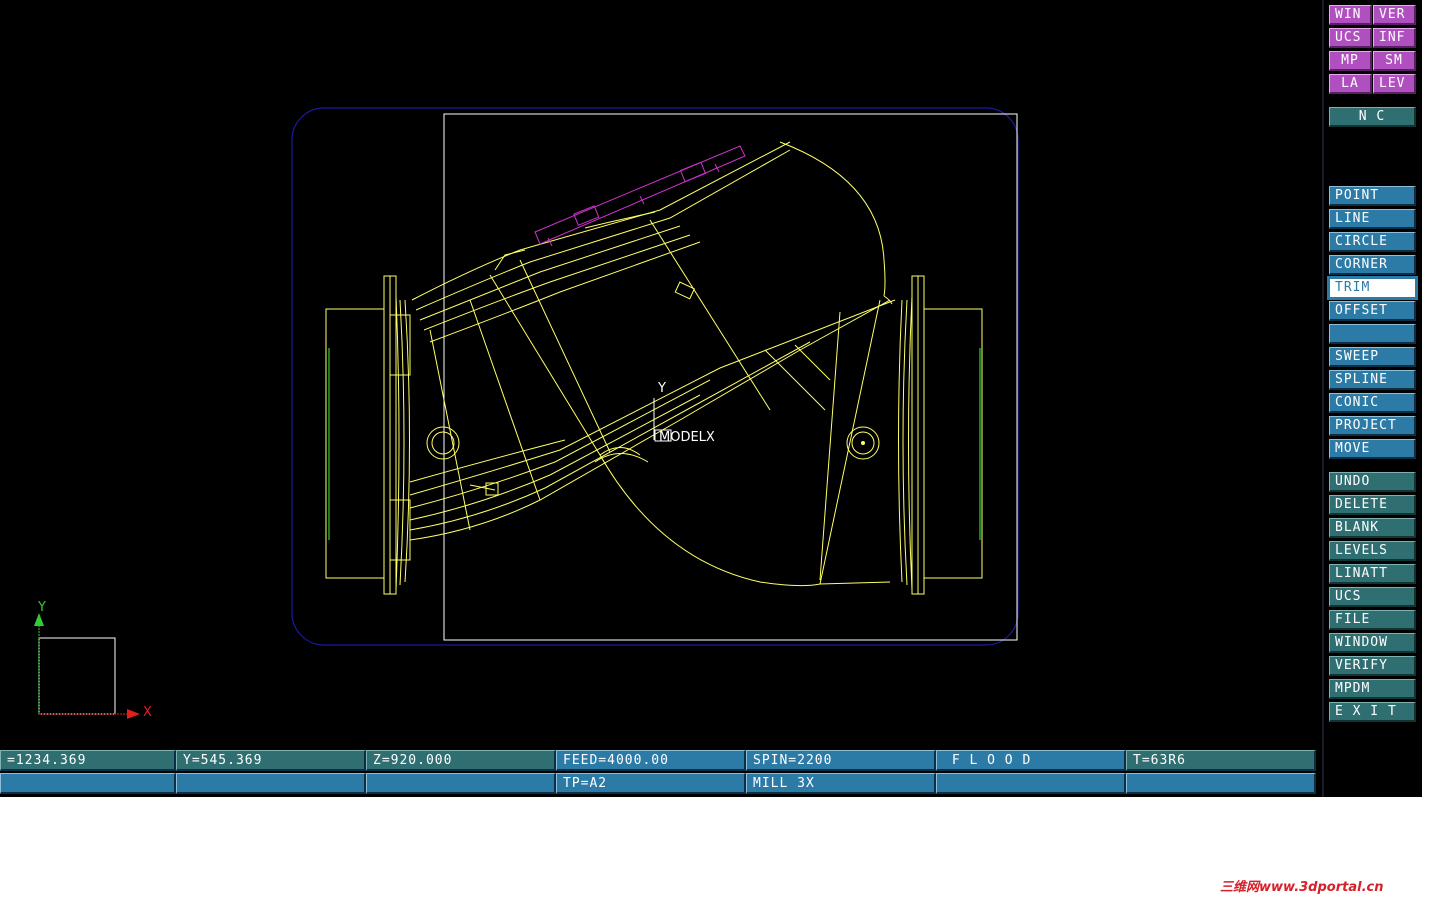  Describe the element at coordinates (687, 437) in the screenshot. I see `model-label: MODELX` at that location.